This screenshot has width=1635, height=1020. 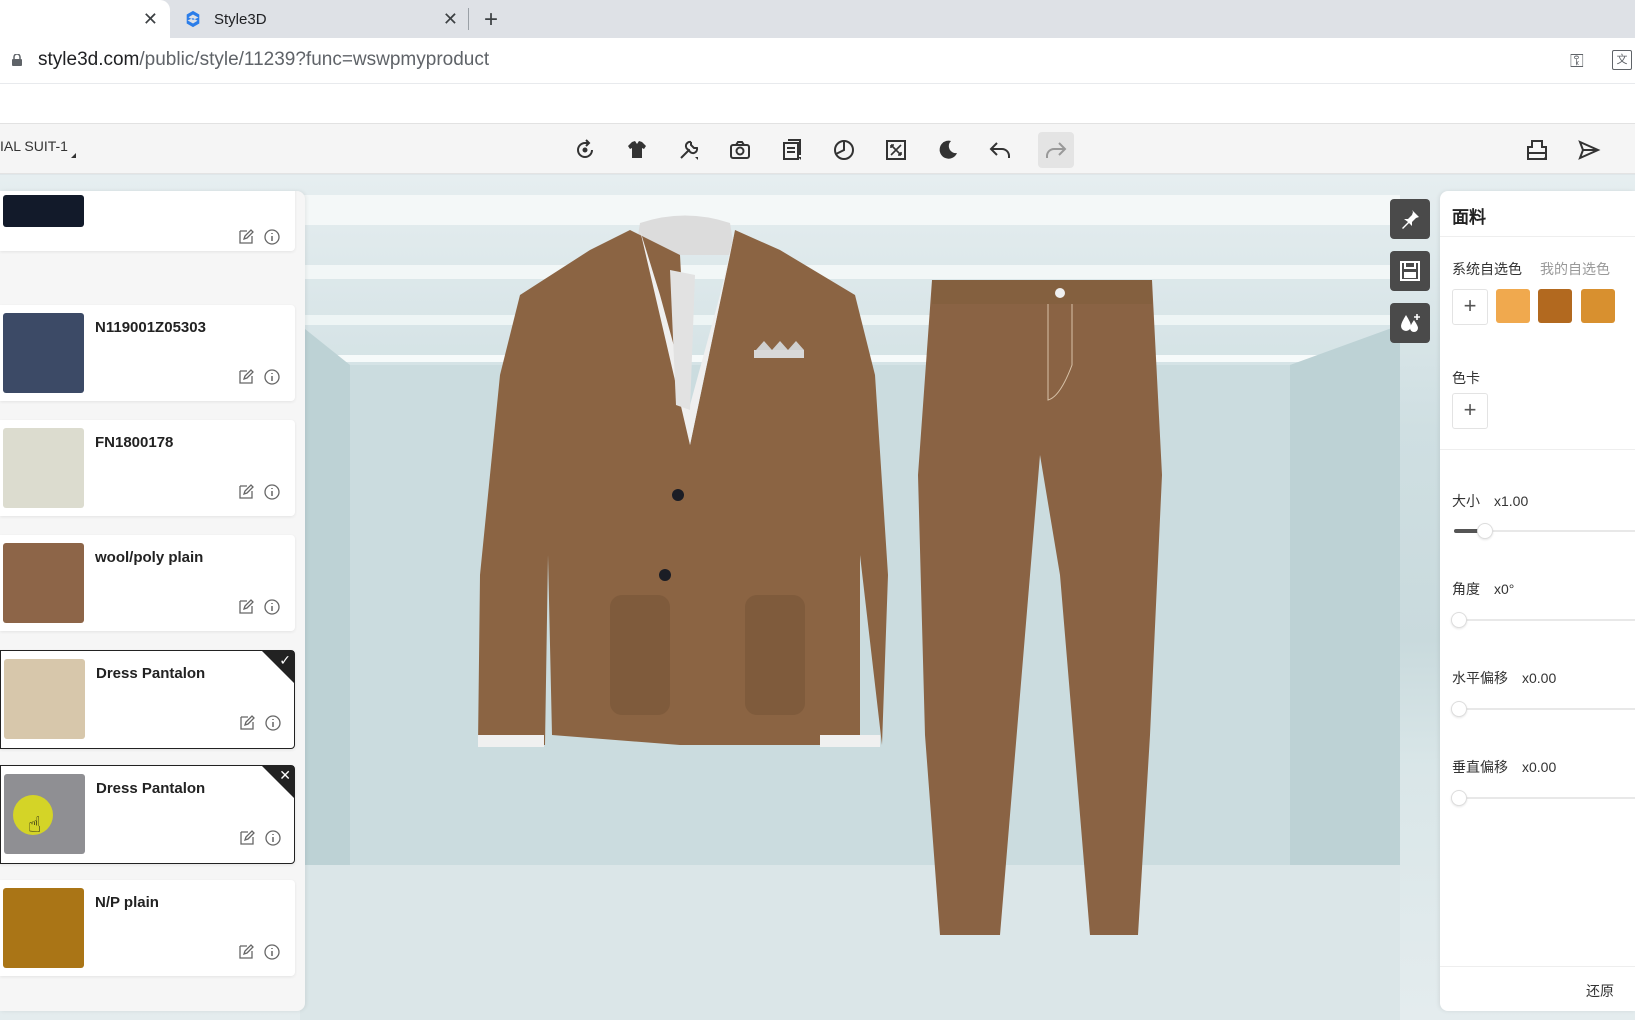 What do you see at coordinates (817, 19) in the screenshot?
I see `browser-tab-bar: ✕ Style3D ✕ +` at bounding box center [817, 19].